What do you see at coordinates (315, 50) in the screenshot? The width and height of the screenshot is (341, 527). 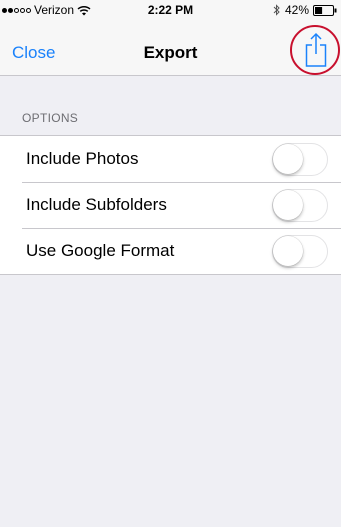 I see `annotation-circle` at bounding box center [315, 50].